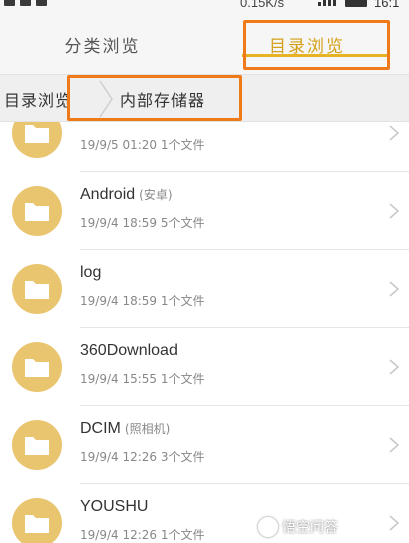 Image resolution: width=409 pixels, height=543 pixels. I want to click on breadcrumb-separator-icon, so click(106, 99).